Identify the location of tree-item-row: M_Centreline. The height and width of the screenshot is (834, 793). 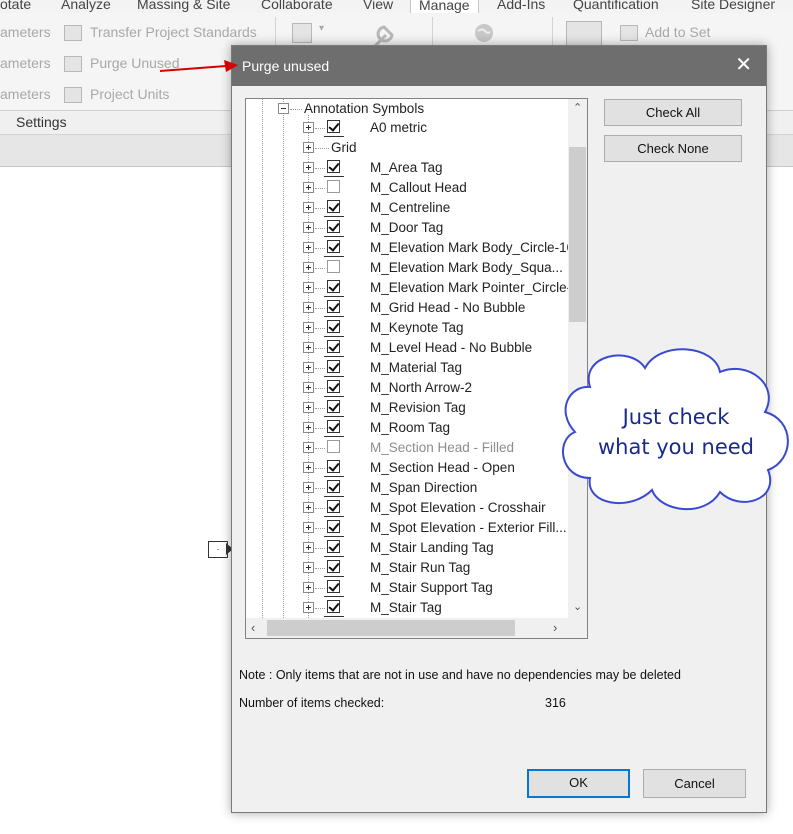
(407, 208).